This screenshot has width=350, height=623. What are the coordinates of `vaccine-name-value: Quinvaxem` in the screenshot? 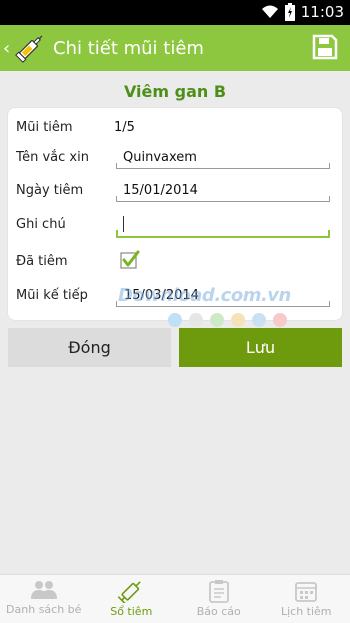 It's located at (160, 157).